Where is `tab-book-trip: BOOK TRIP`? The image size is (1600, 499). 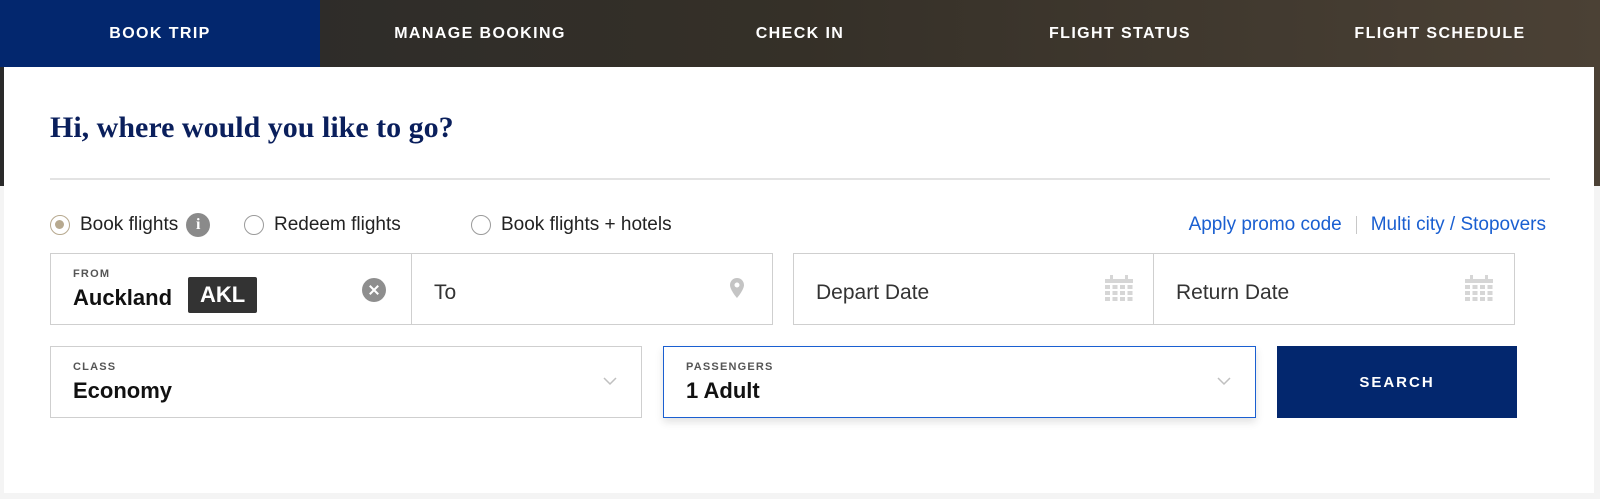 tab-book-trip: BOOK TRIP is located at coordinates (160, 33).